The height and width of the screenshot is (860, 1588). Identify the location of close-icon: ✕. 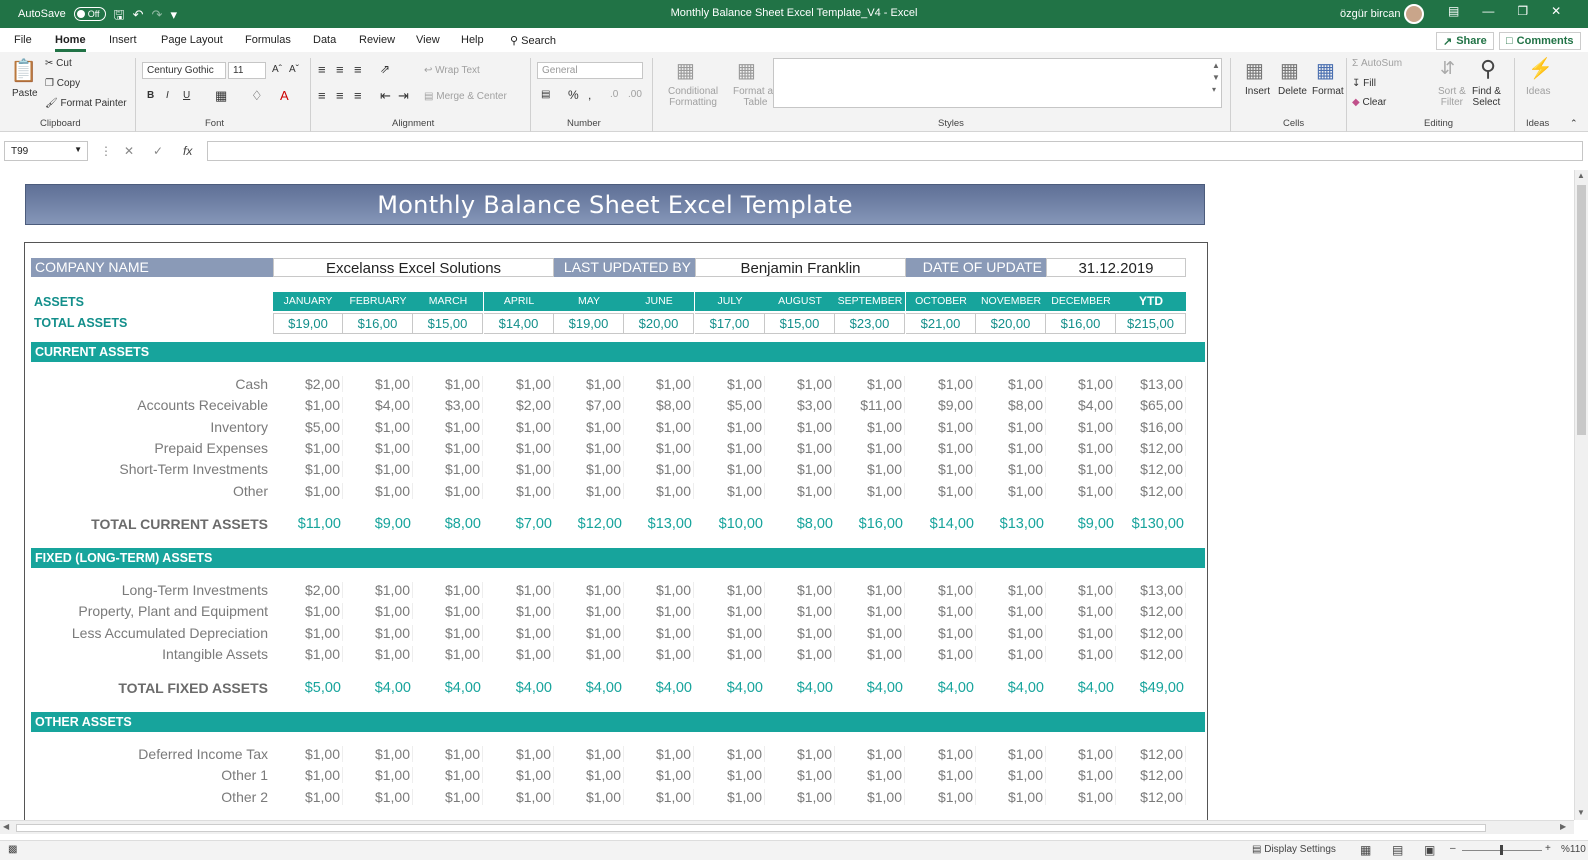
(1556, 11).